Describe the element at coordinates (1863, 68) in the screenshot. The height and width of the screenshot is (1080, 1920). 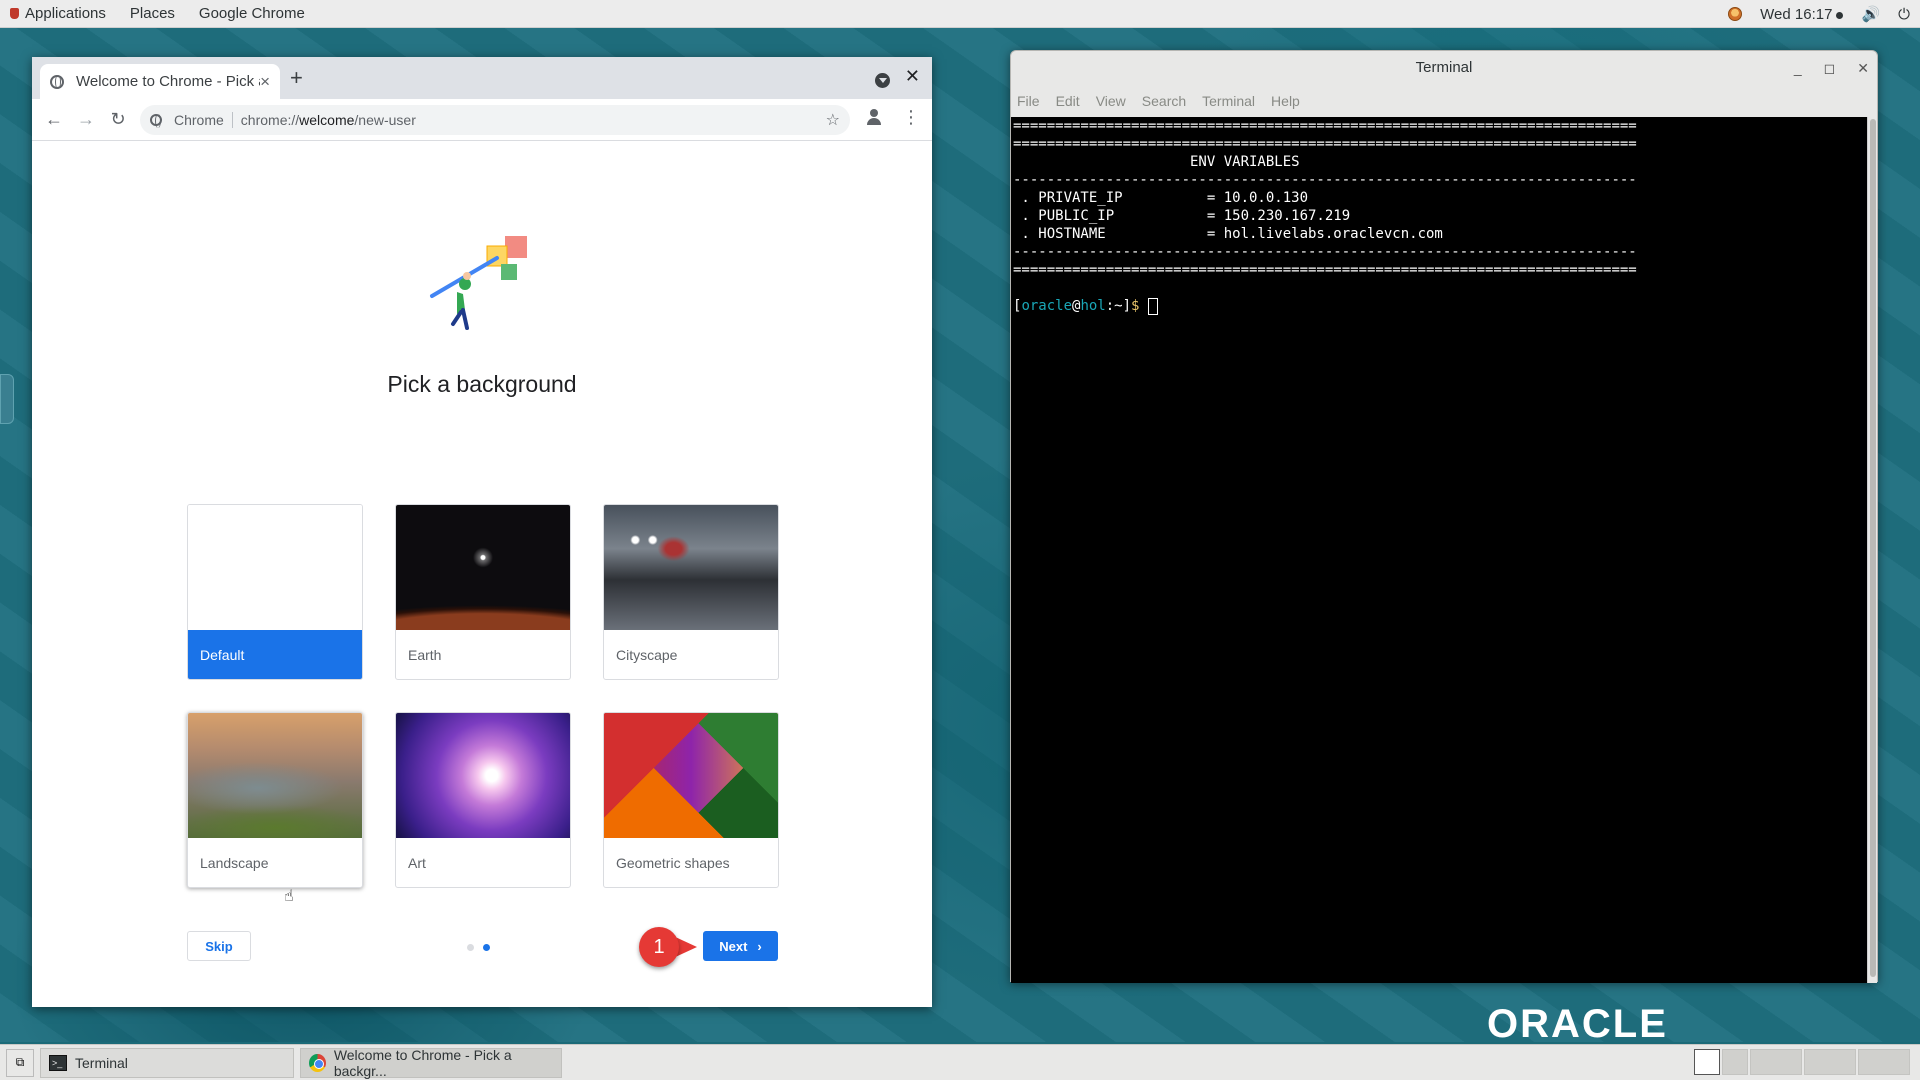
I see `close-icon: ✕` at that location.